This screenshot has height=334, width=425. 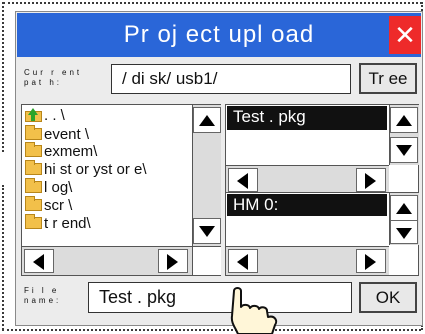 What do you see at coordinates (57, 134) in the screenshot?
I see `tree-item-event: event \` at bounding box center [57, 134].